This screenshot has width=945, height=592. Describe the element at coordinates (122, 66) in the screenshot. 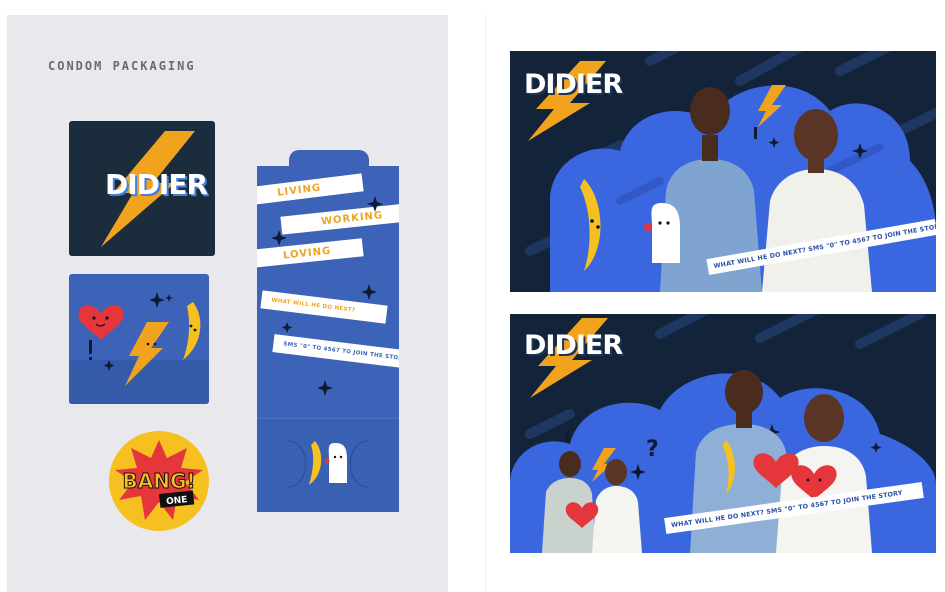

I see `packaging-section-title: CONDOM PACKAGING` at that location.